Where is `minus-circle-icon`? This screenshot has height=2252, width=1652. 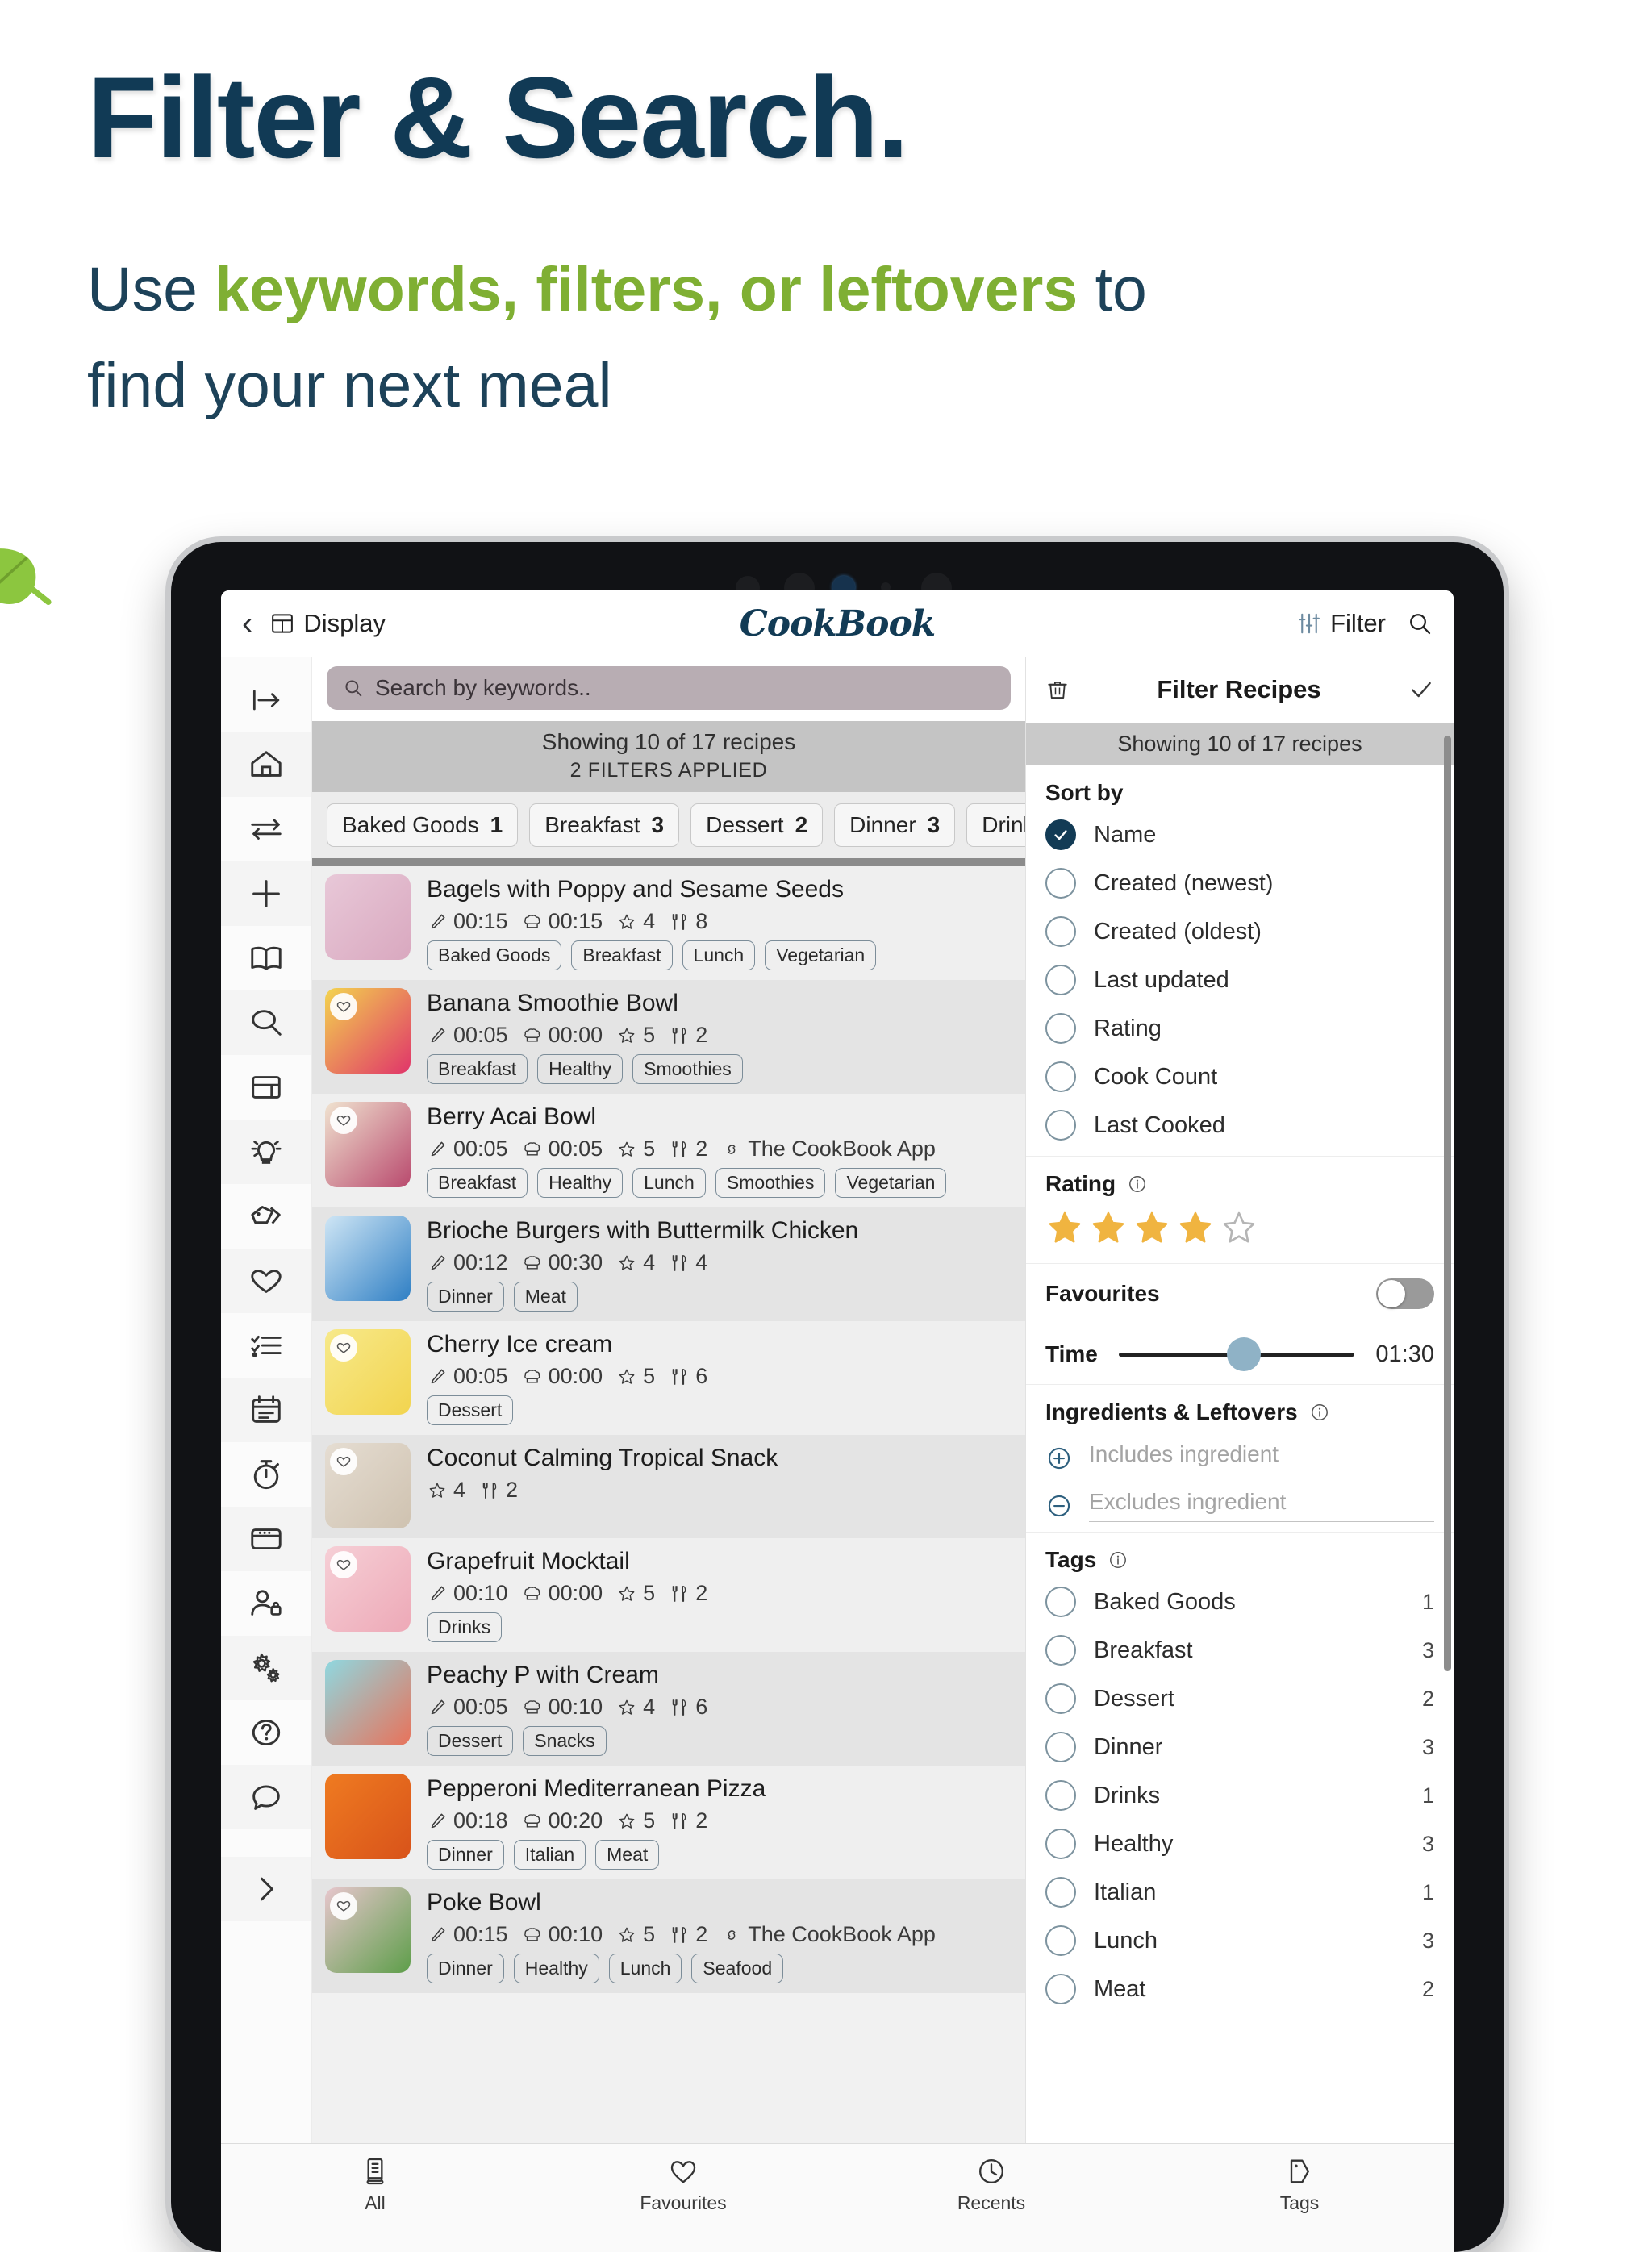
minus-circle-icon is located at coordinates (1059, 1506).